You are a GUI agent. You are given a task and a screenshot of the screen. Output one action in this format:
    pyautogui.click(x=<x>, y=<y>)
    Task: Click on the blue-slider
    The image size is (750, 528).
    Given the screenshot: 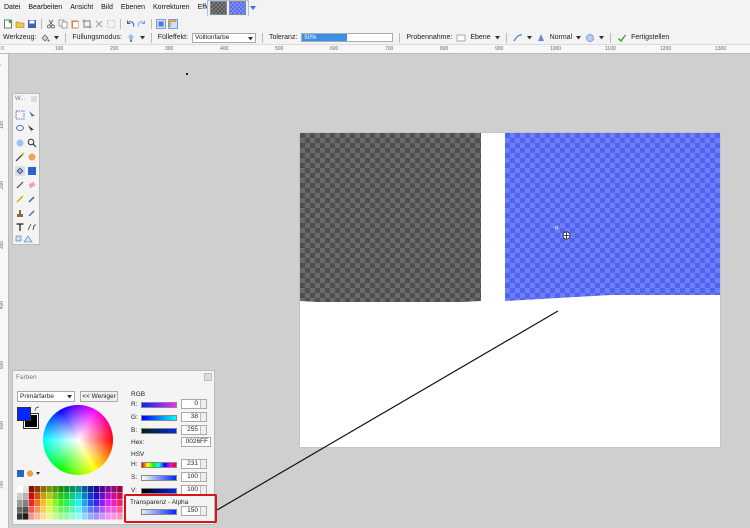 What is the action you would take?
    pyautogui.click(x=159, y=431)
    